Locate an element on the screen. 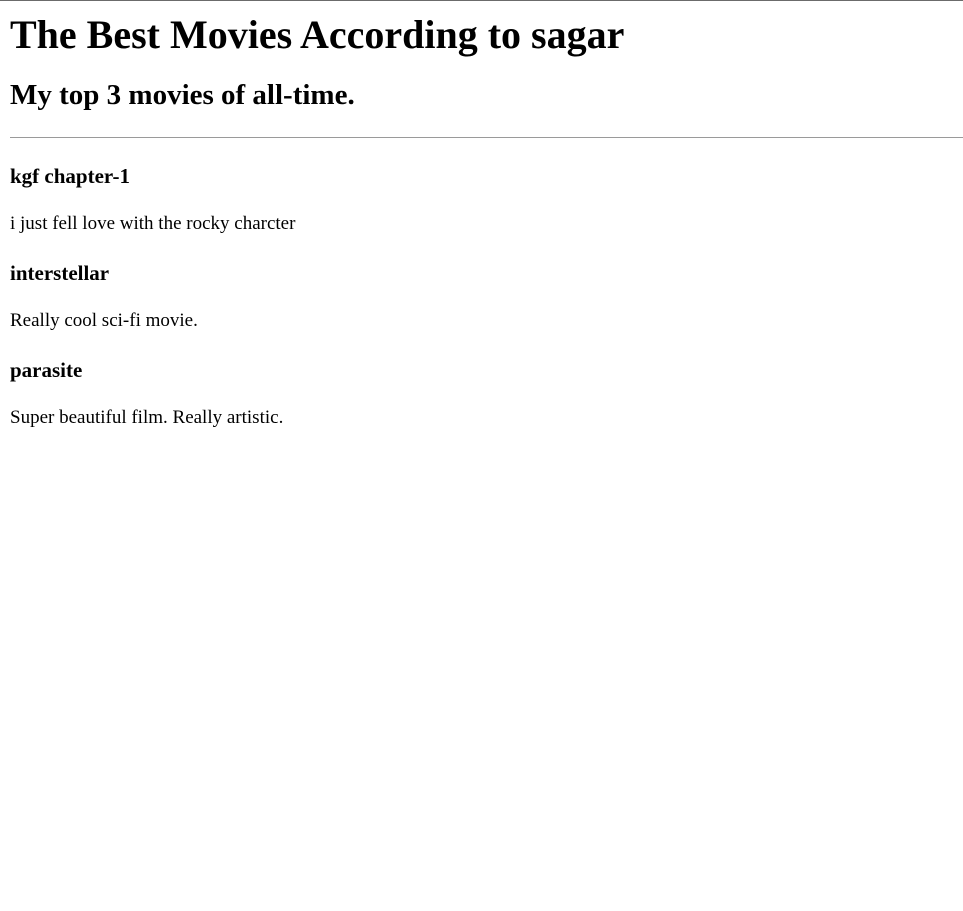 Image resolution: width=963 pixels, height=911 pixels. movie-title: parasite is located at coordinates (46, 370).